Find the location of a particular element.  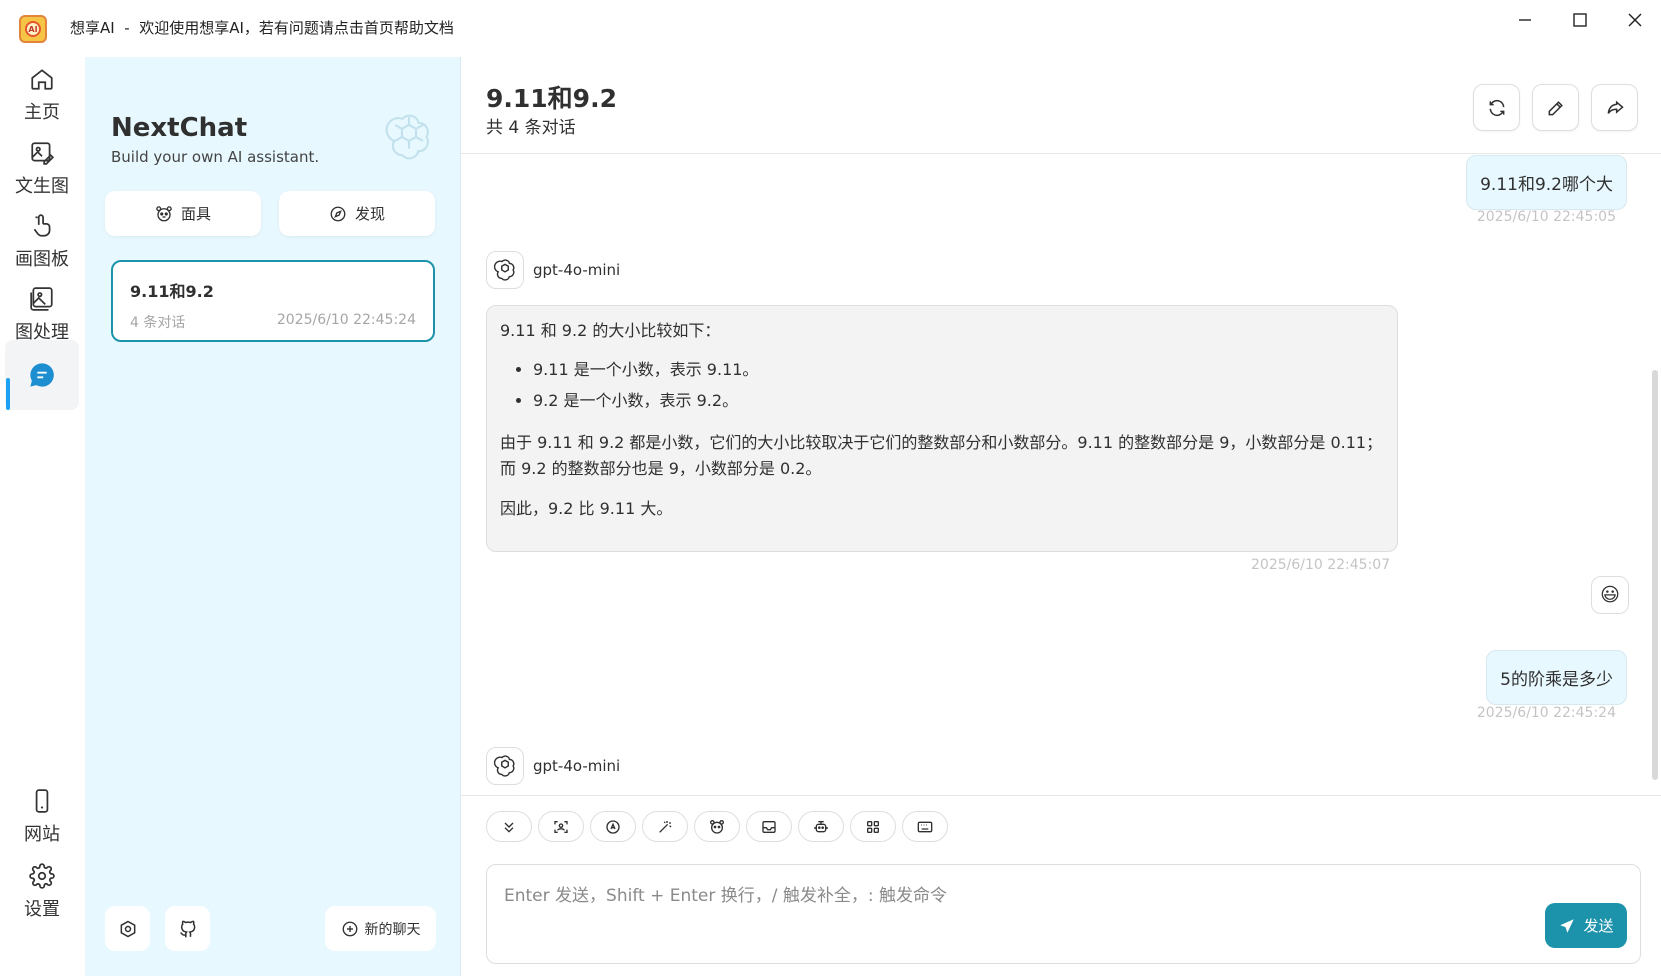

brand-subtitle: Build your own AI assistant. is located at coordinates (215, 157).